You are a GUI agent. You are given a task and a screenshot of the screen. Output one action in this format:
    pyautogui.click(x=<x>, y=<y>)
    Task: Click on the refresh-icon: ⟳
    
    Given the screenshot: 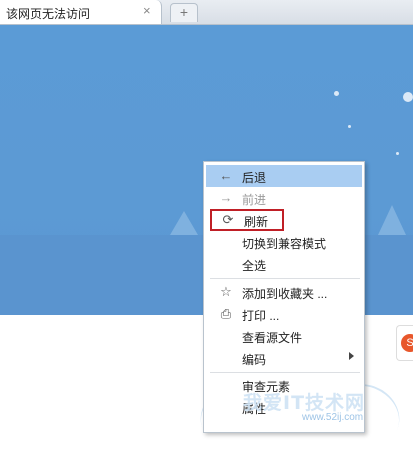 What is the action you would take?
    pyautogui.click(x=228, y=219)
    